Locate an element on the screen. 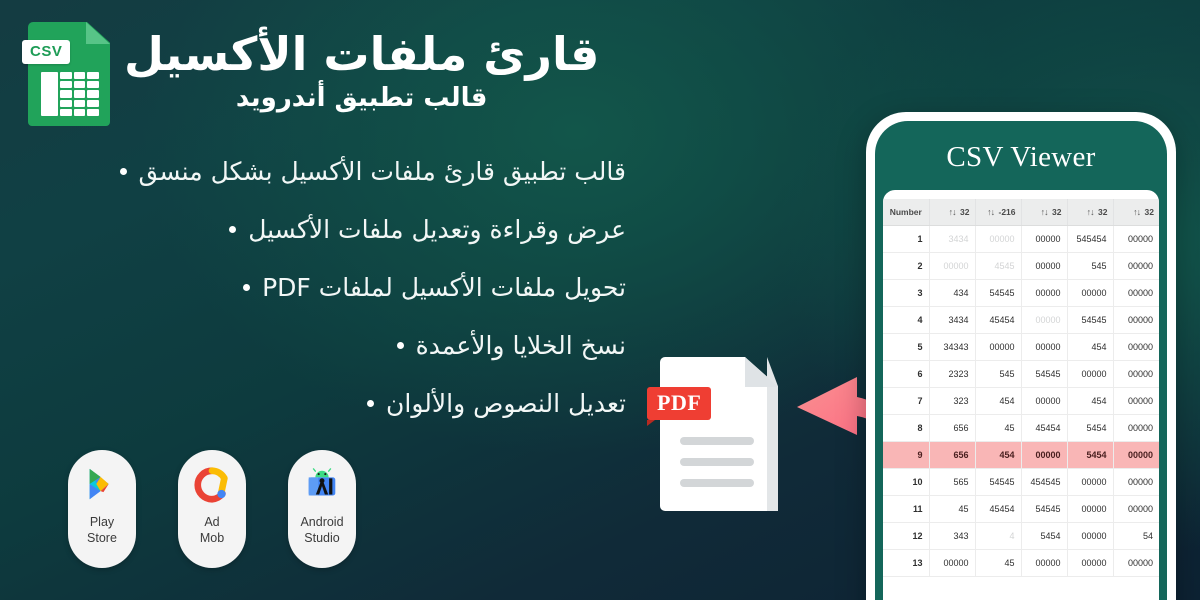  table-cell: 54 is located at coordinates (1136, 536).